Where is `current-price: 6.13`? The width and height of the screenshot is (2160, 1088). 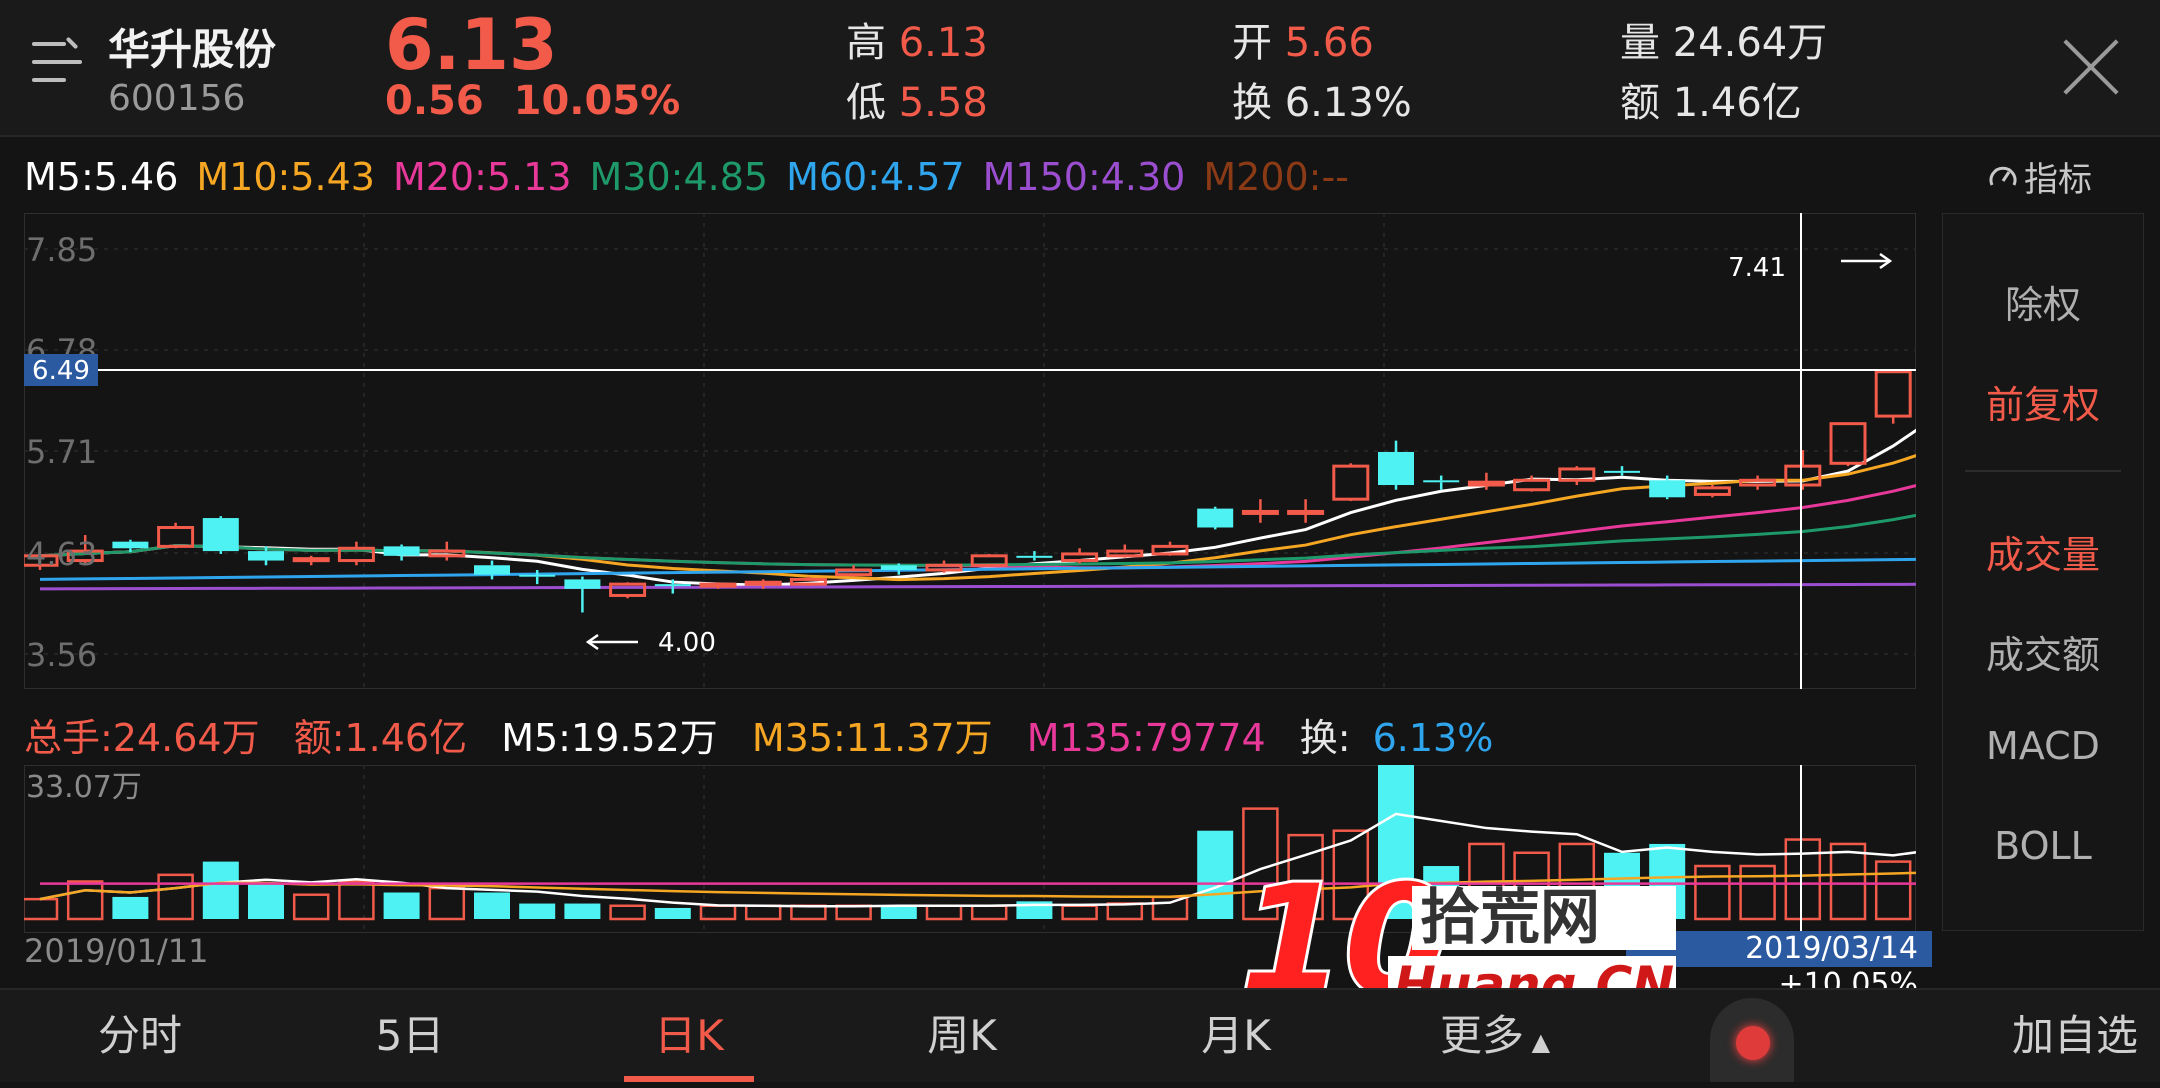 current-price: 6.13 is located at coordinates (471, 45).